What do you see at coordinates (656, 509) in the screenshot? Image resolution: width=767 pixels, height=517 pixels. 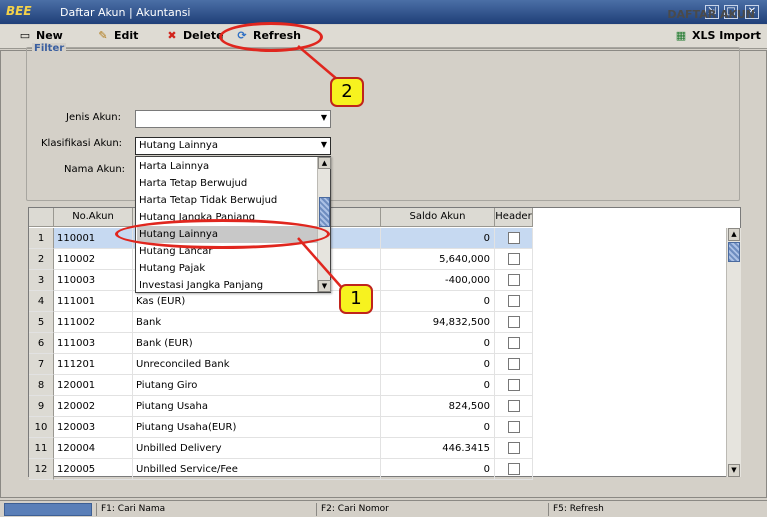 I see `status-f5: F5: Refresh` at bounding box center [656, 509].